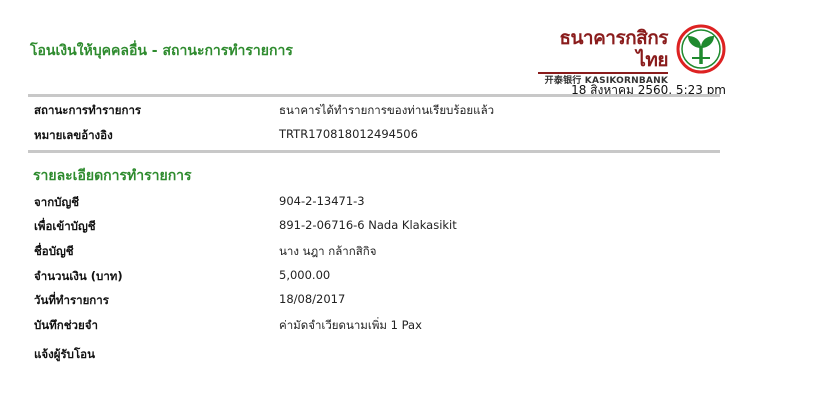  Describe the element at coordinates (71, 300) in the screenshot. I see `transaction-date-label: วันที่ทำรายการ` at that location.